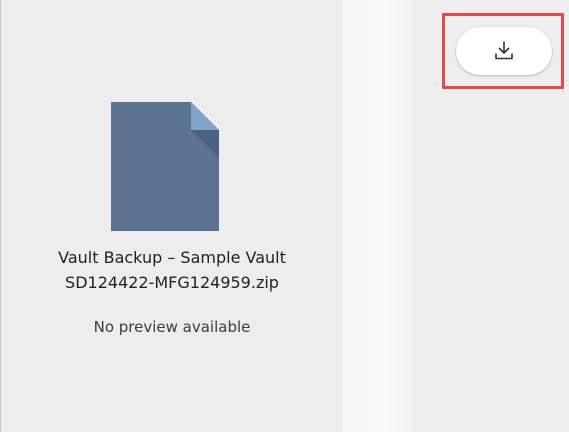 This screenshot has width=569, height=432. Describe the element at coordinates (172, 282) in the screenshot. I see `file-name-line-2: SD124422-MFG124959.zip` at that location.